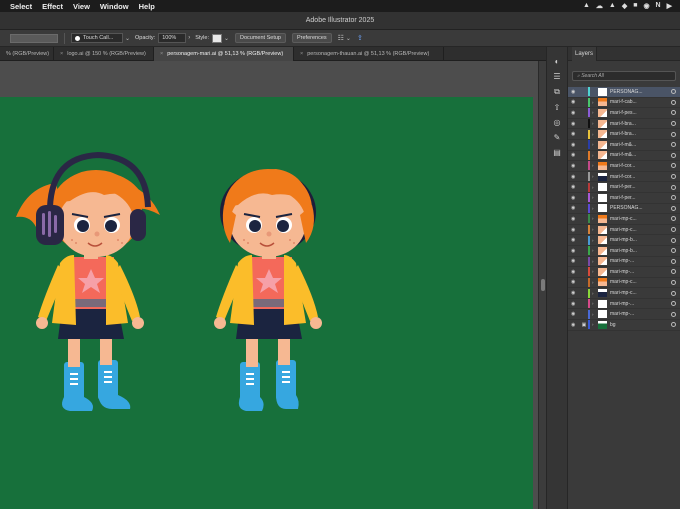 The height and width of the screenshot is (509, 680). Describe the element at coordinates (557, 61) in the screenshot. I see `properties-icon: ◐` at that location.